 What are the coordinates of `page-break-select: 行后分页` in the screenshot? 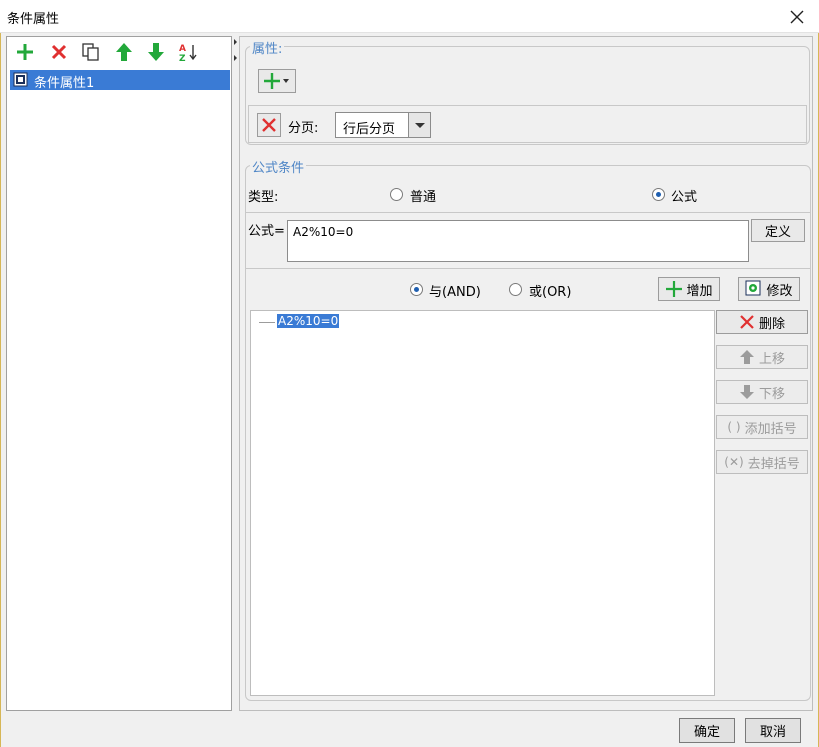 It's located at (383, 125).